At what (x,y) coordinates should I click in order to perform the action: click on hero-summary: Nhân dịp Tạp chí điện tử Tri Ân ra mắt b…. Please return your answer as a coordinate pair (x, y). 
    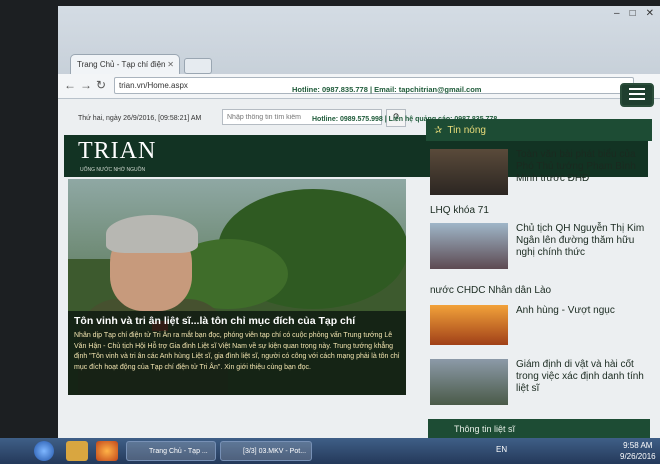
    Looking at the image, I should click on (237, 351).